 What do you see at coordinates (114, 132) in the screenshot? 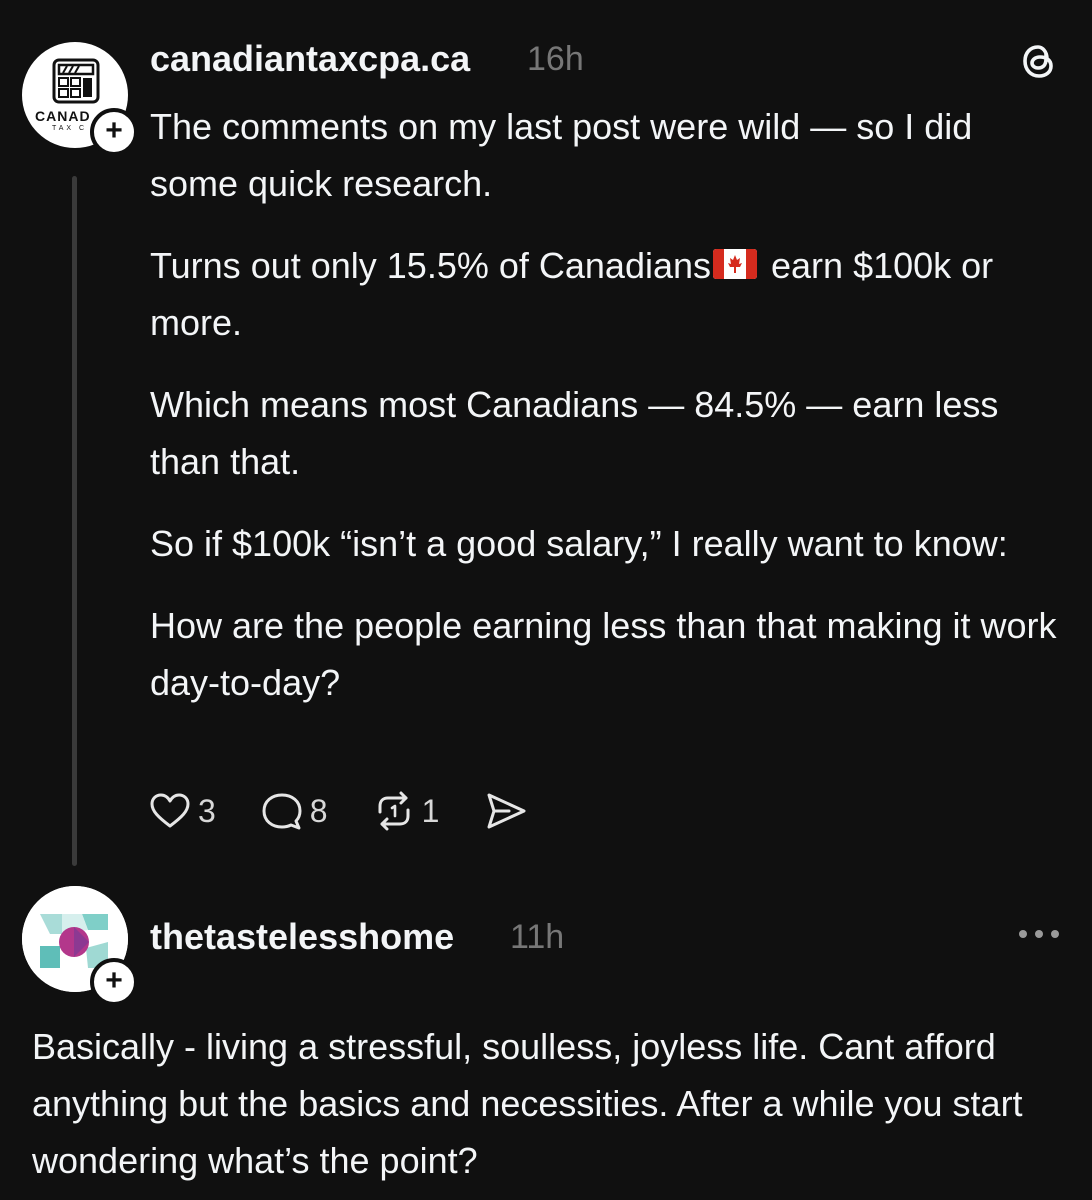
I see `follow-plus-icon: +` at bounding box center [114, 132].